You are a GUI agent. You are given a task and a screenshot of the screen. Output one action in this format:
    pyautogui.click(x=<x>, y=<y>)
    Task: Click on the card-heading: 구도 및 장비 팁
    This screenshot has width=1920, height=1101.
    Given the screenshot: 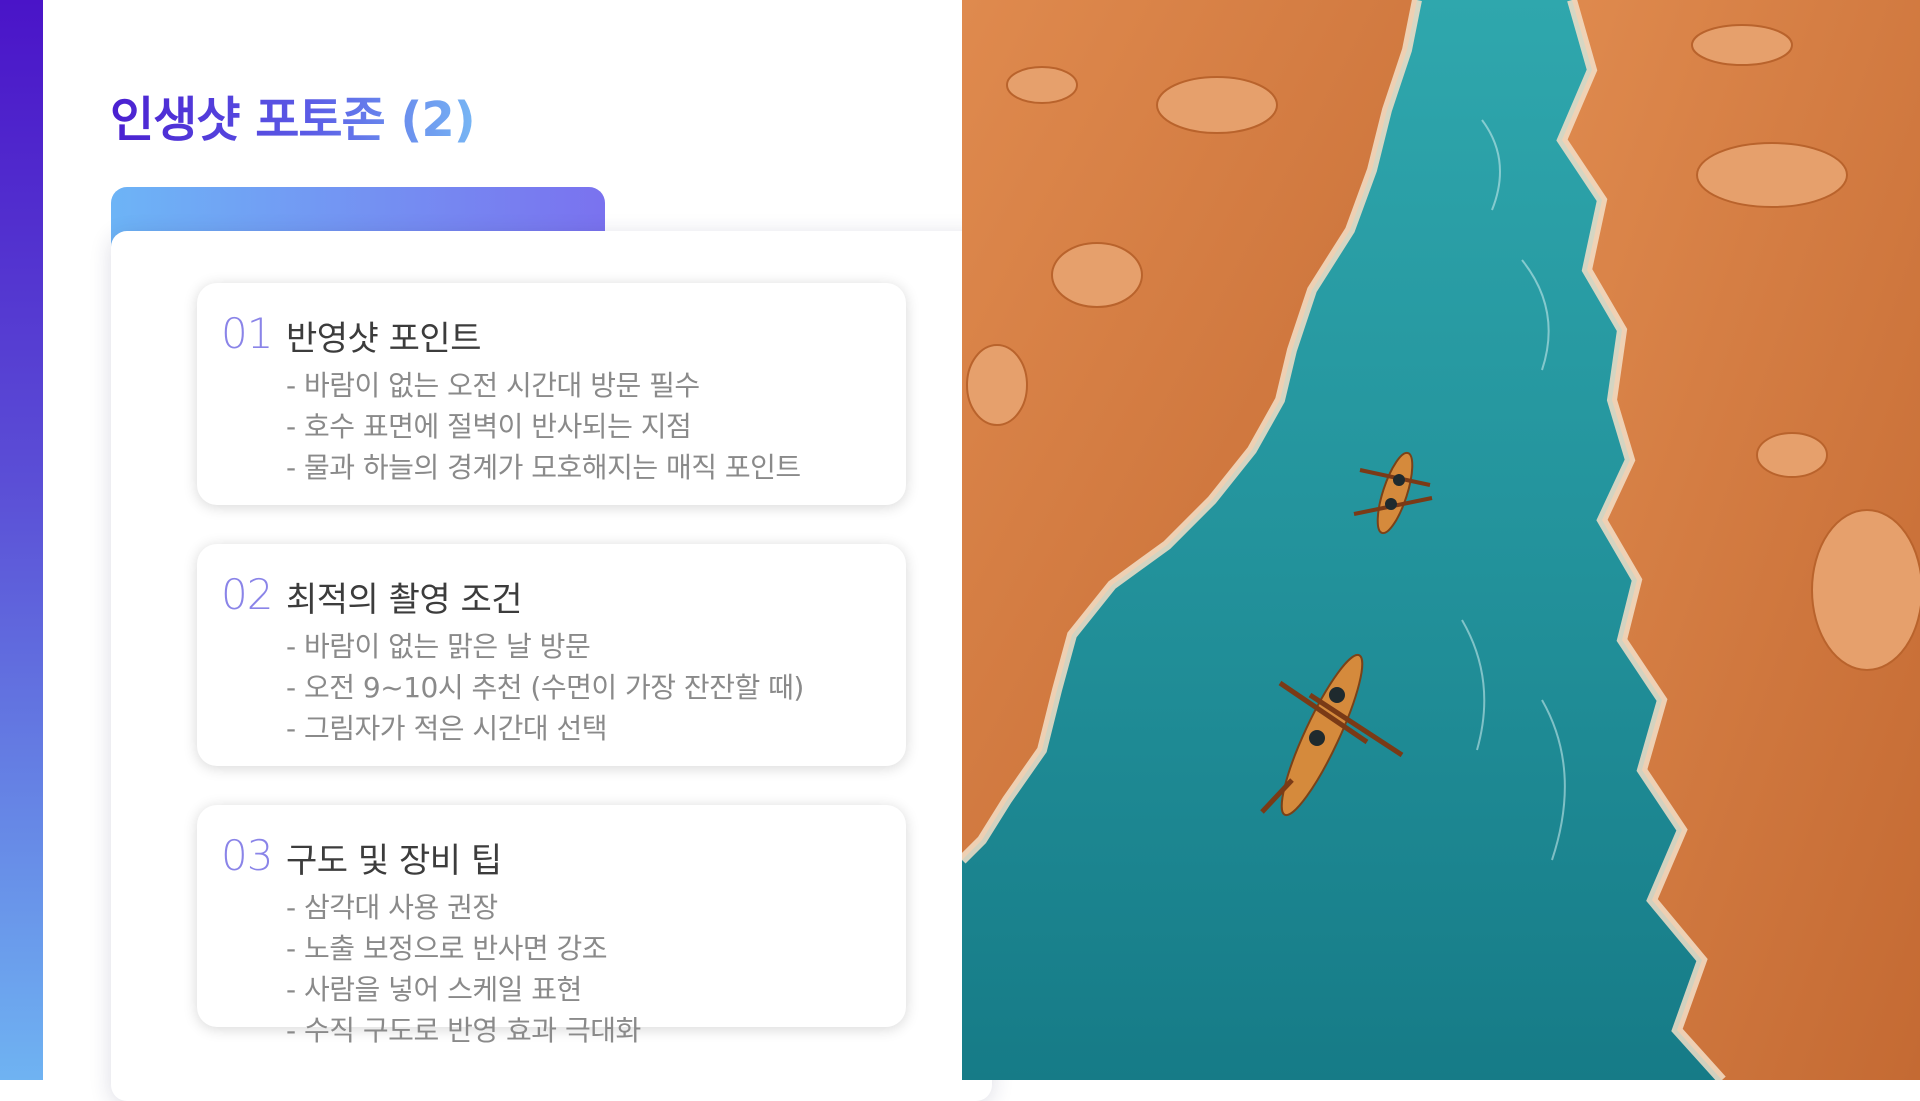 What is the action you would take?
    pyautogui.click(x=394, y=861)
    